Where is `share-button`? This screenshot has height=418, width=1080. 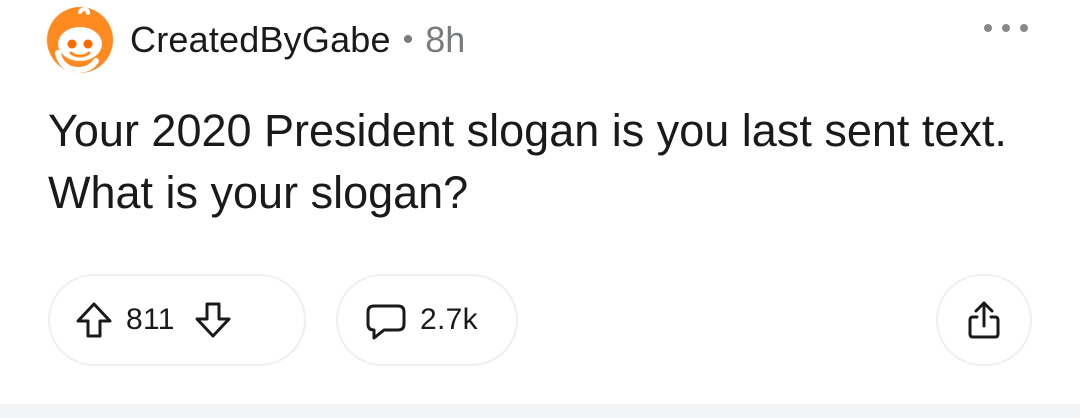
share-button is located at coordinates (984, 320).